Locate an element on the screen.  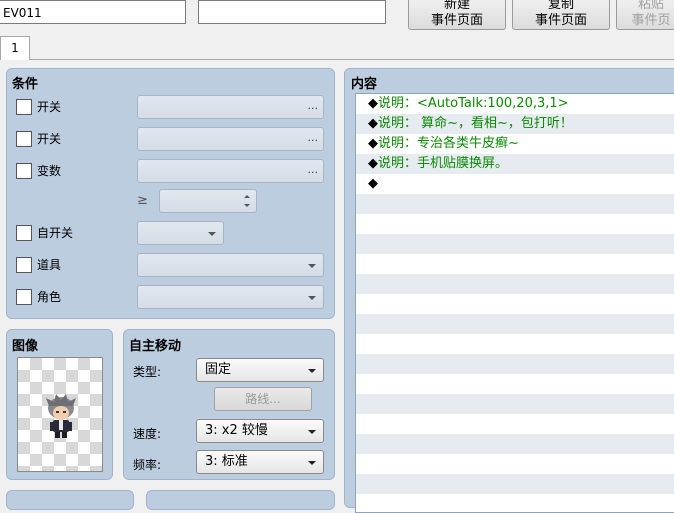
list-item: ◆说明： 算命~，看相~，包打听！ is located at coordinates (515, 124).